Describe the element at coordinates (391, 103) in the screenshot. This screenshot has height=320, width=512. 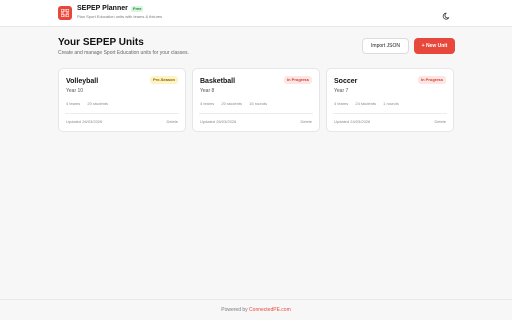
I see `round-count: 1 rounds` at that location.